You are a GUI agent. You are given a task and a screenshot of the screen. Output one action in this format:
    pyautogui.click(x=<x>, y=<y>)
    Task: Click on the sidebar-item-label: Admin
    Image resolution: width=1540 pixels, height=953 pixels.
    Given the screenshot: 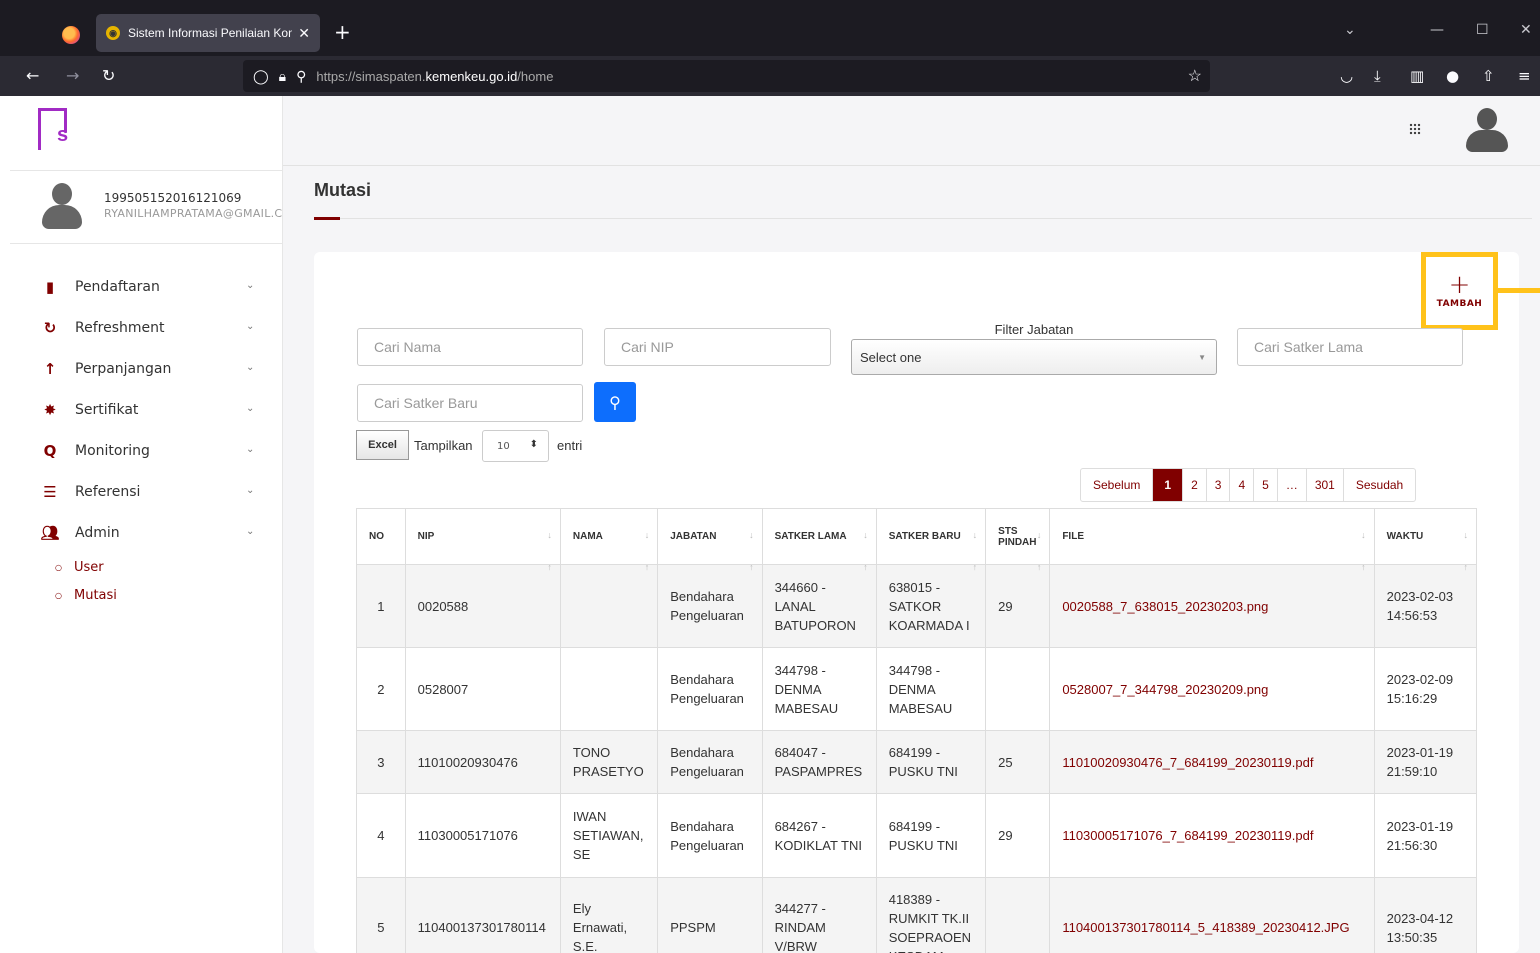 What is the action you would take?
    pyautogui.click(x=97, y=532)
    